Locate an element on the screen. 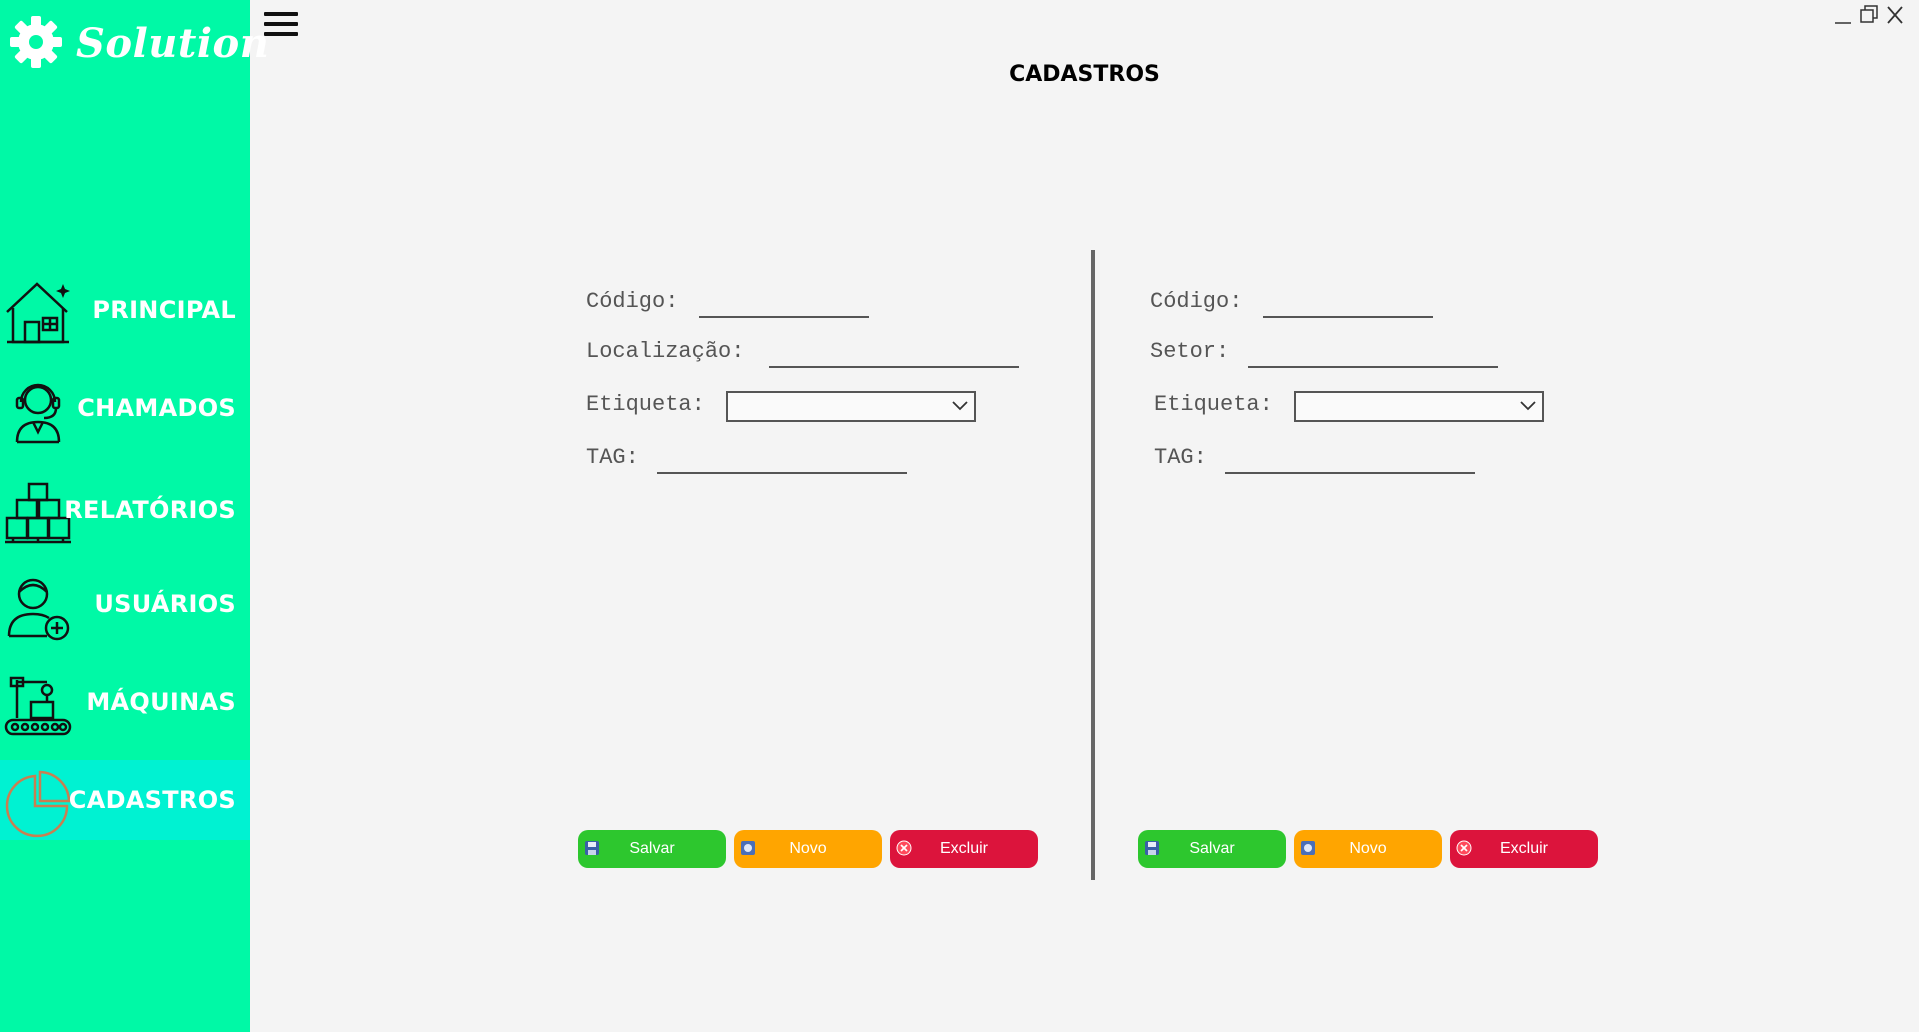 This screenshot has width=1919, height=1032. sidebar-item-label: RELATÓRIOS is located at coordinates (150, 510).